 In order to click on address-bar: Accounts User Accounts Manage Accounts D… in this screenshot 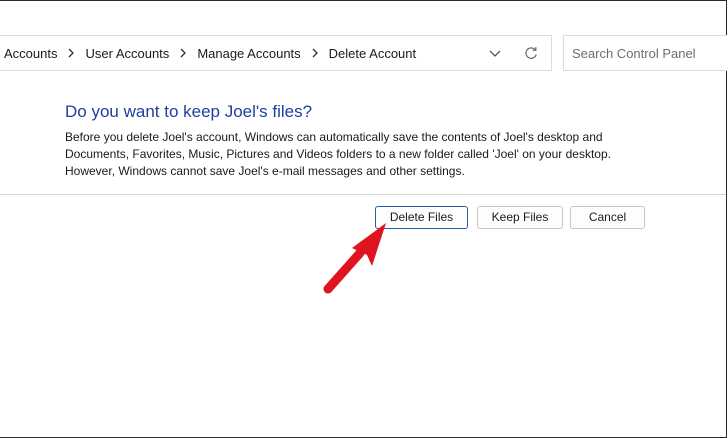, I will do `click(276, 53)`.